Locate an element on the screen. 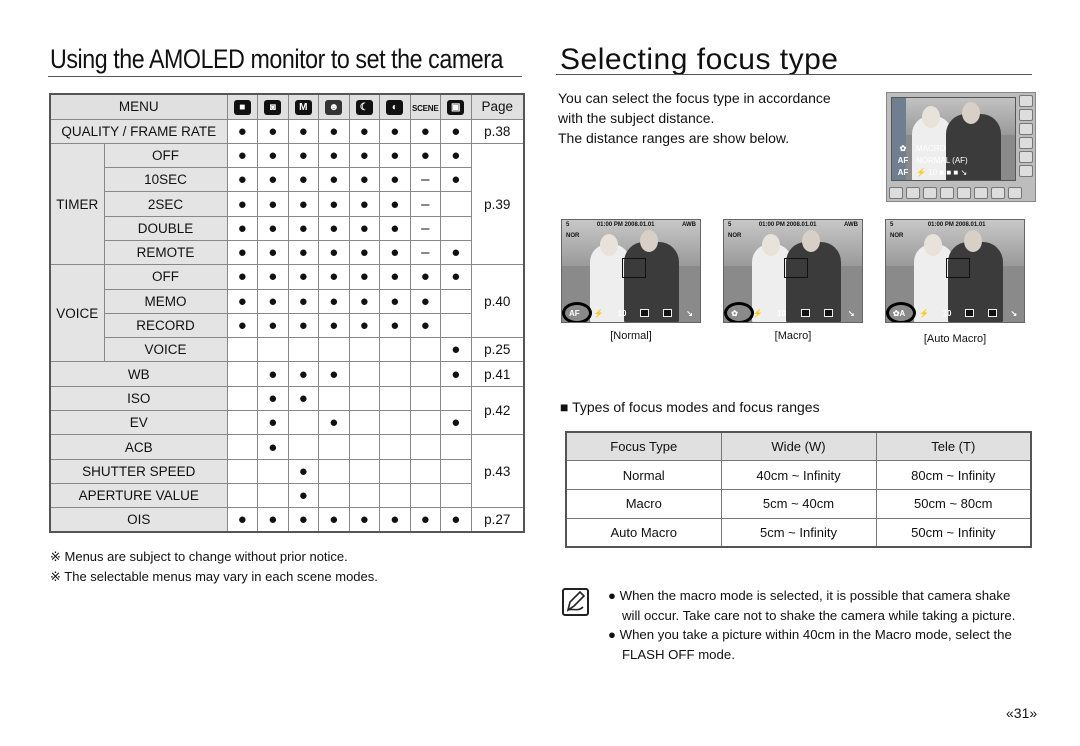  table-row: Normal 40cm ~ Infinity 80cm ~ Infinity is located at coordinates (798, 475).